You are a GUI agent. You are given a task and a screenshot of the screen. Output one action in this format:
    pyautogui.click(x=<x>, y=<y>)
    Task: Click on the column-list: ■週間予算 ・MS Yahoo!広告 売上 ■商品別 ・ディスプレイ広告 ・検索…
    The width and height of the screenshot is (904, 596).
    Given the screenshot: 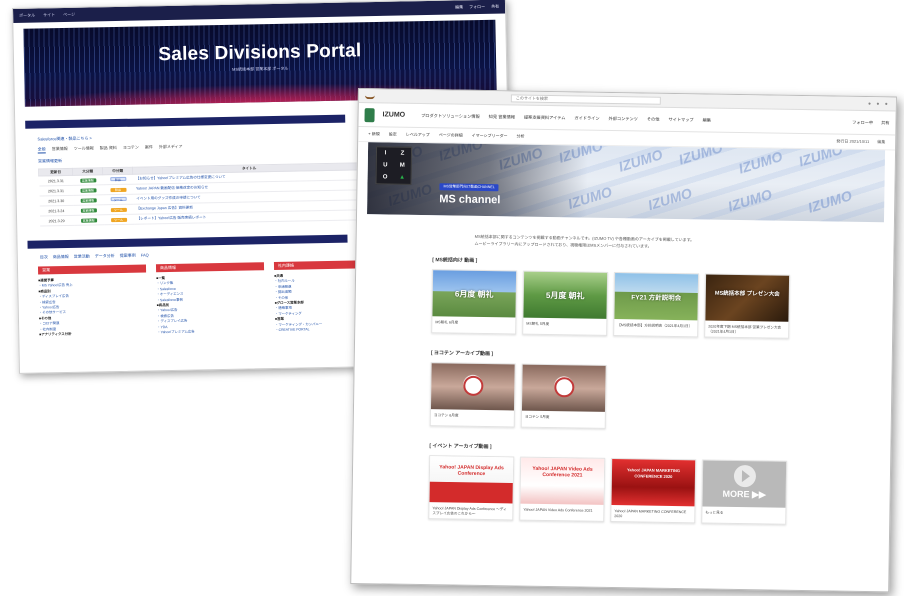 What is the action you would take?
    pyautogui.click(x=92, y=307)
    